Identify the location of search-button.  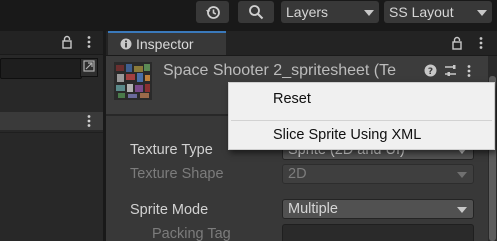
(256, 12).